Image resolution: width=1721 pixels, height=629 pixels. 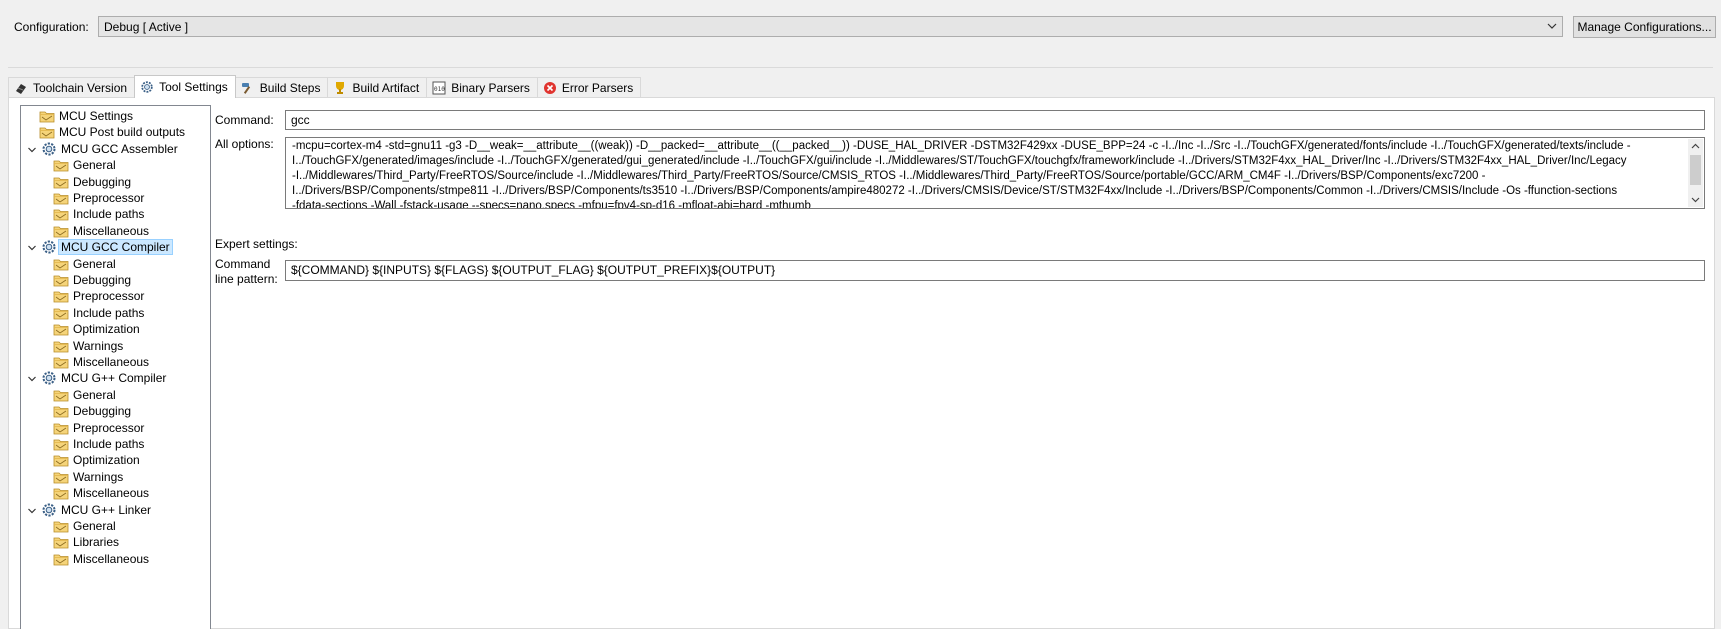 I want to click on tab-label: Tool Settings, so click(x=193, y=87).